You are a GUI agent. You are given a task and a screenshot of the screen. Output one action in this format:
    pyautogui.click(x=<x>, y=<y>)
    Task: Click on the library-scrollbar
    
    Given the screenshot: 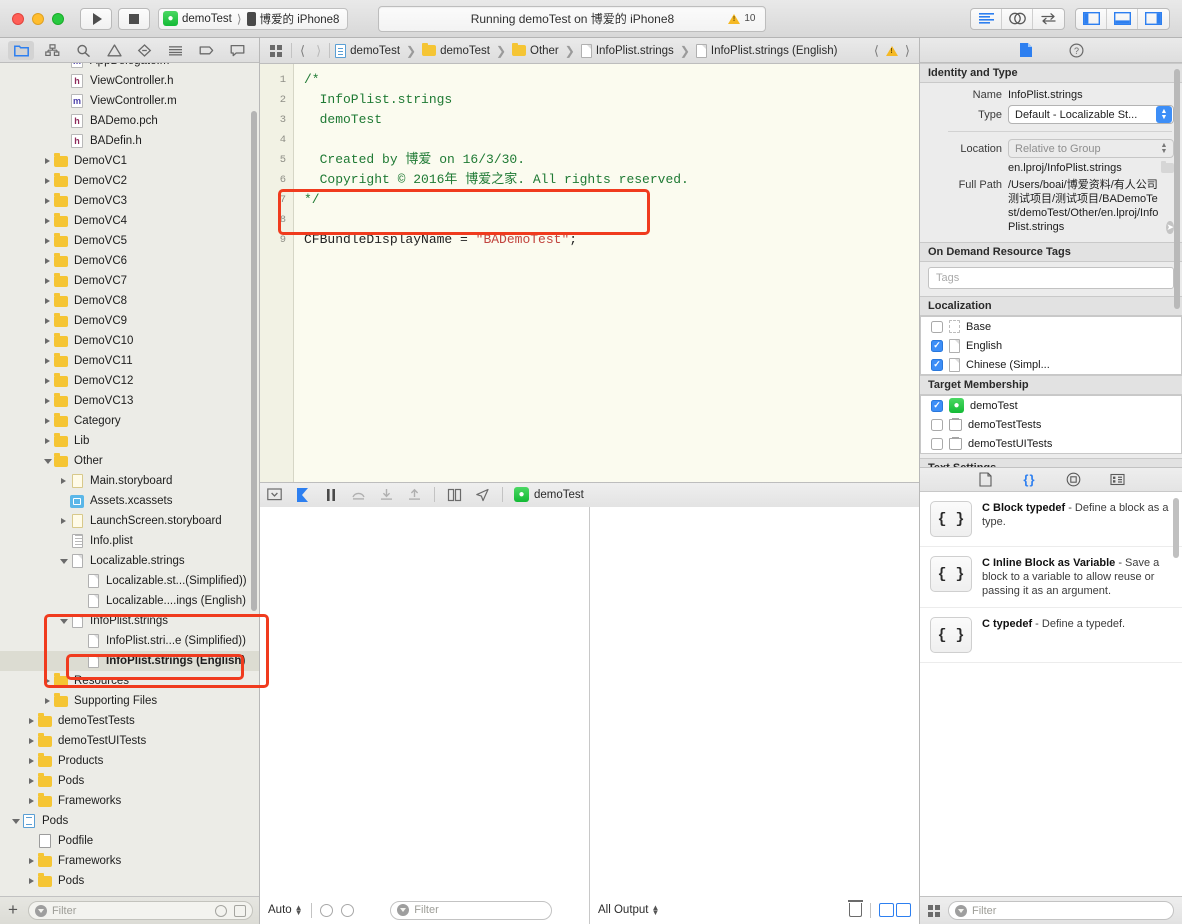 What is the action you would take?
    pyautogui.click(x=1176, y=528)
    